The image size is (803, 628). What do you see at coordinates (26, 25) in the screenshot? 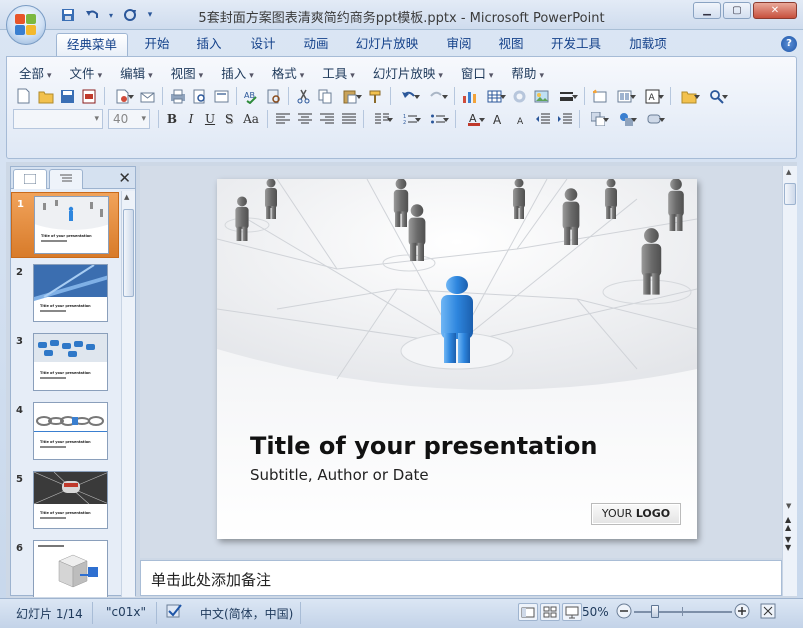
I see `office-button` at bounding box center [26, 25].